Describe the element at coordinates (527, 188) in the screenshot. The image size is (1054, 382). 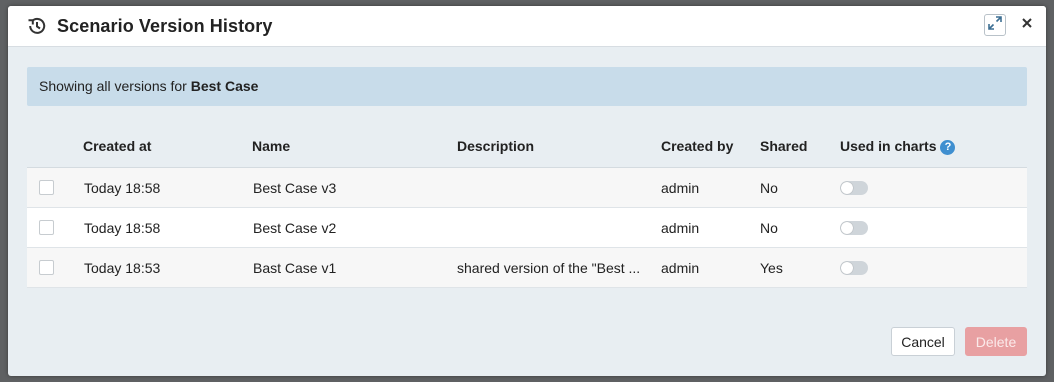
I see `table-row: Today 18:58 Best Case v3 admin No` at that location.